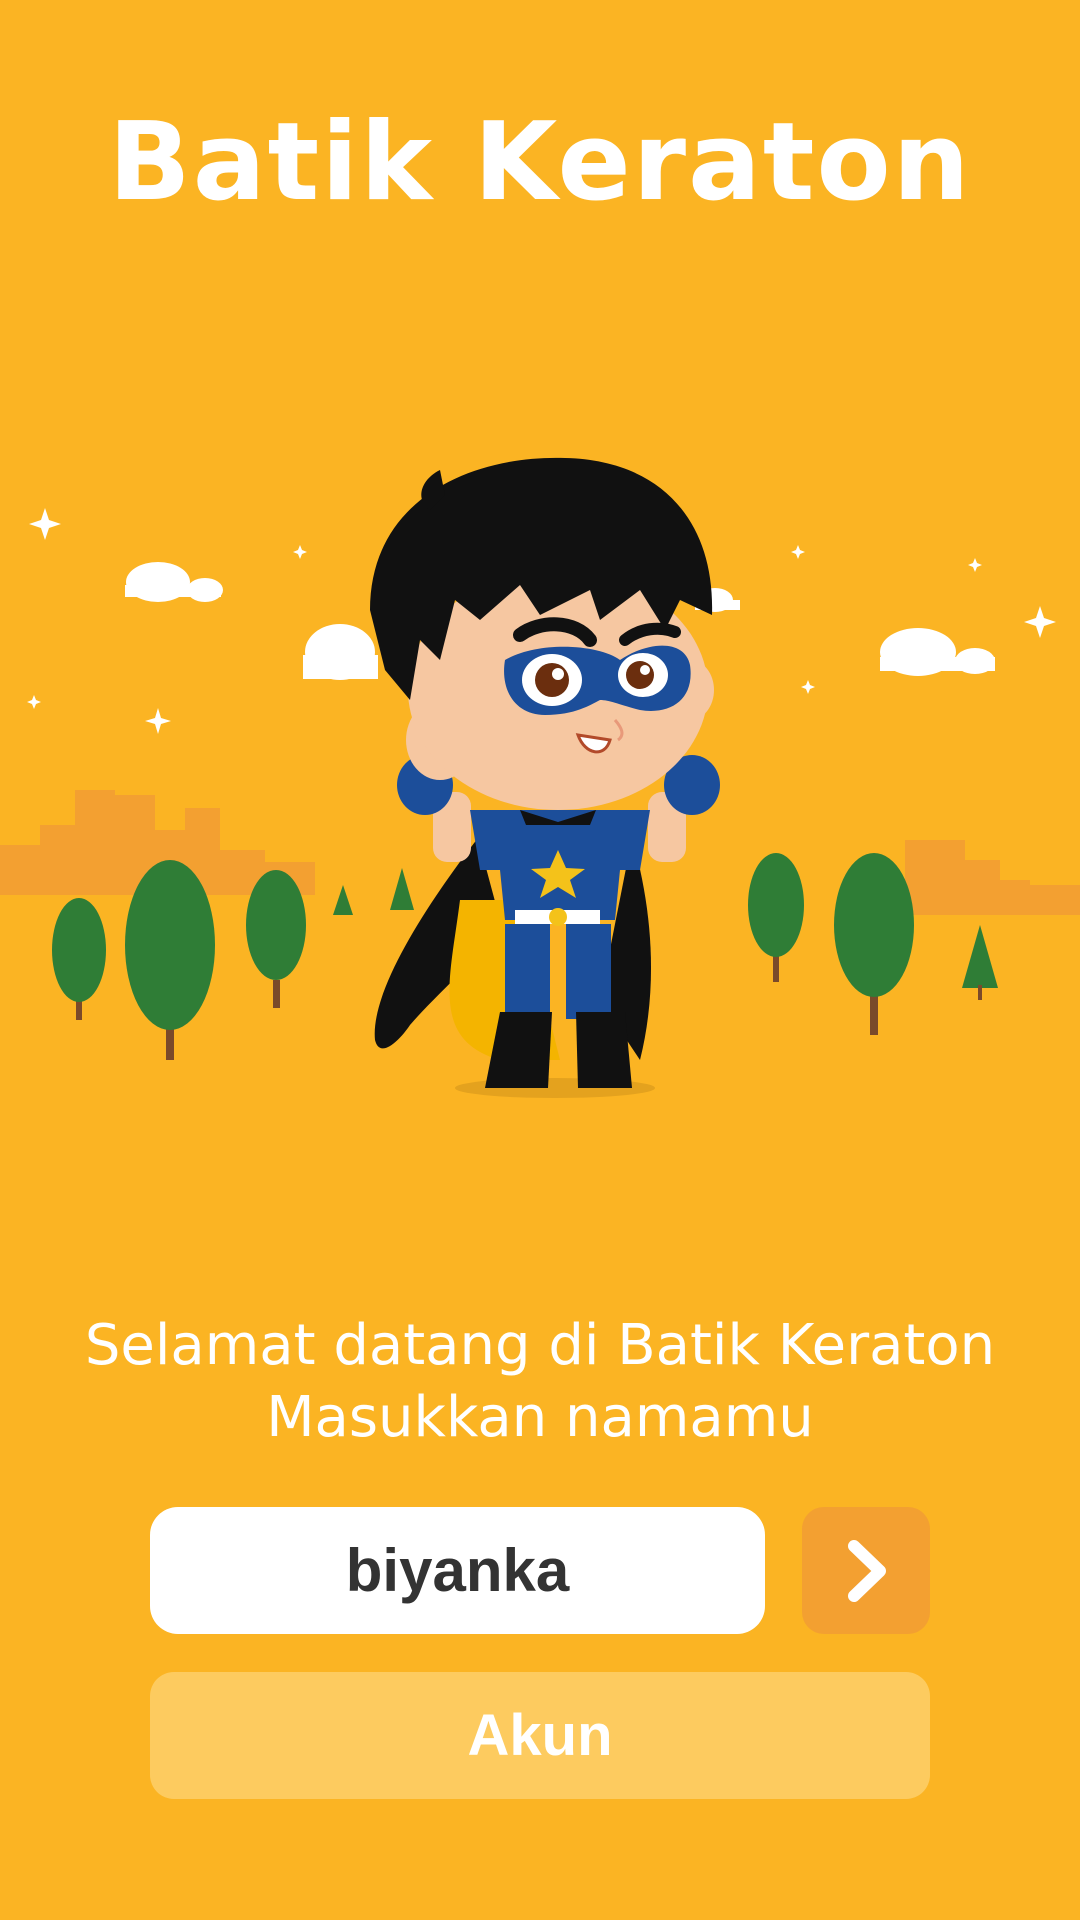  What do you see at coordinates (540, 1735) in the screenshot?
I see `account-button: Akun` at bounding box center [540, 1735].